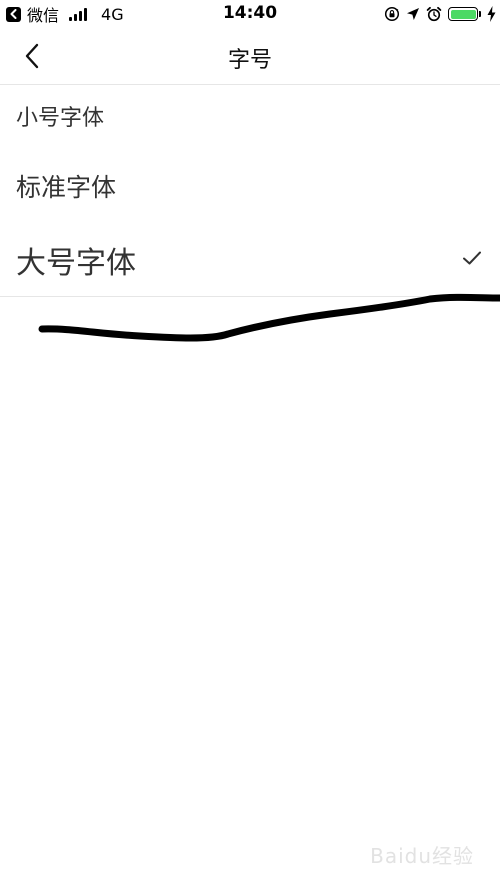  I want to click on font-option-label: 标准字体, so click(66, 187).